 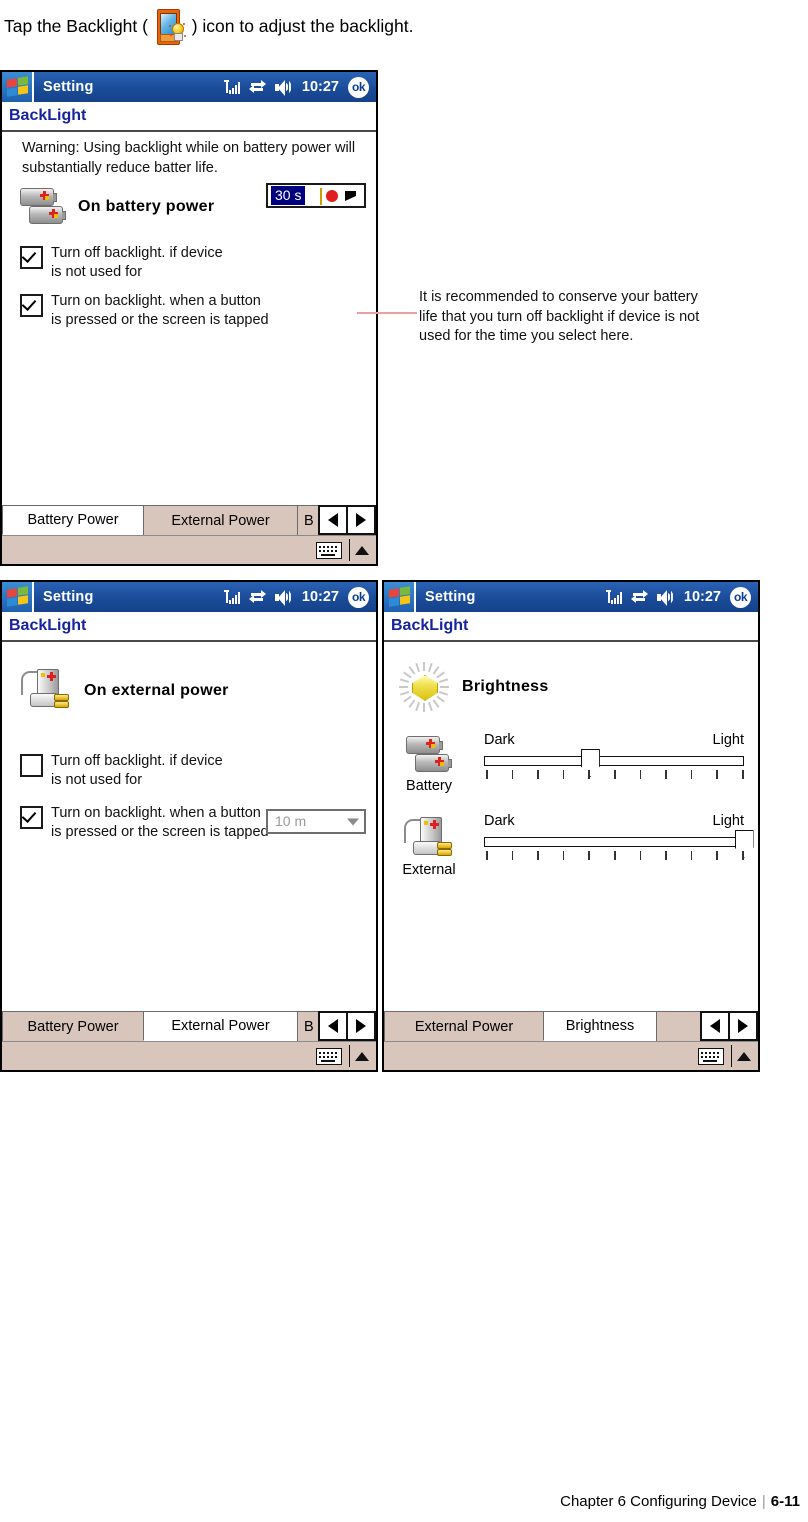 I want to click on backlight-timeout-value: 30 s, so click(x=288, y=195).